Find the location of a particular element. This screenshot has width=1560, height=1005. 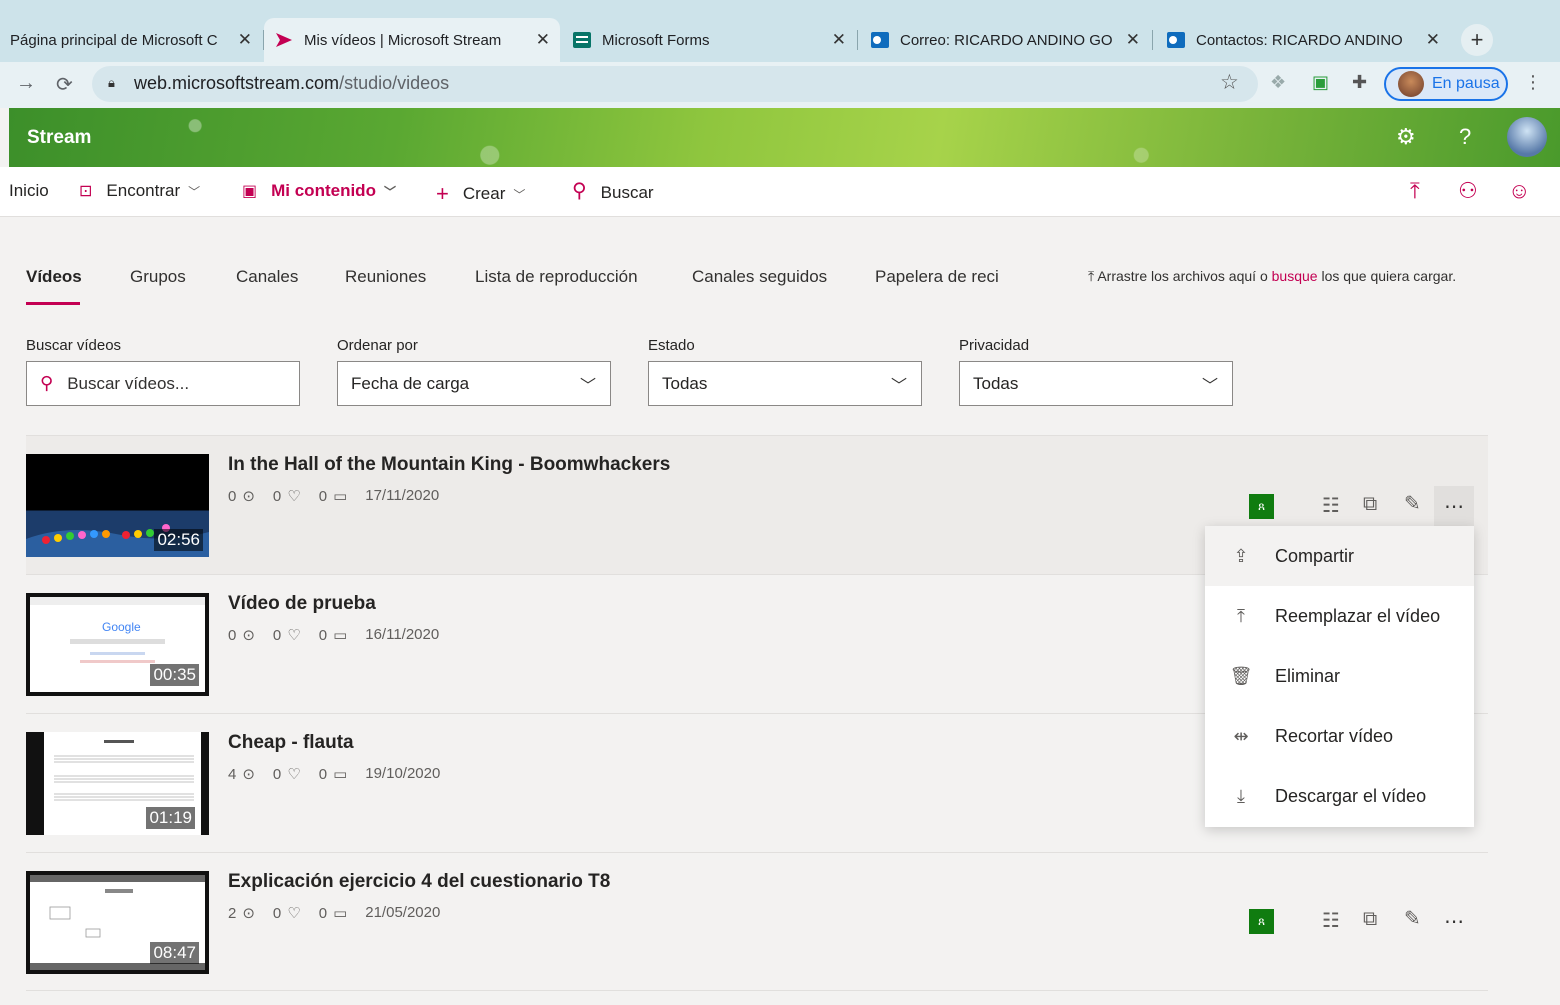

privacy-value: Todas is located at coordinates (996, 383).